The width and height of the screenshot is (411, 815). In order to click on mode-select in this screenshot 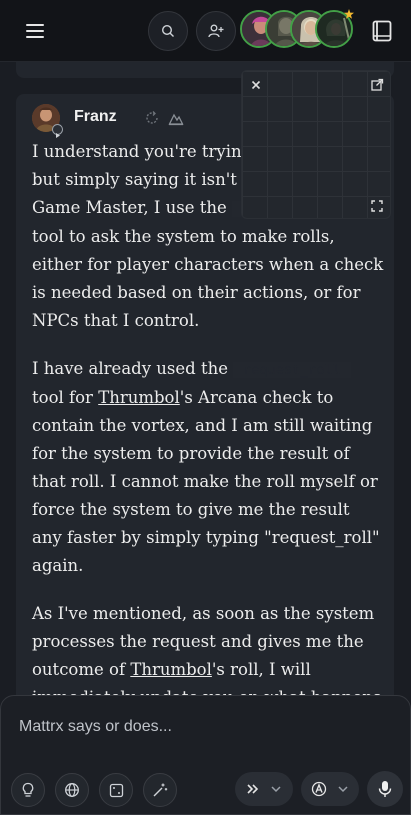, I will do `click(264, 789)`.